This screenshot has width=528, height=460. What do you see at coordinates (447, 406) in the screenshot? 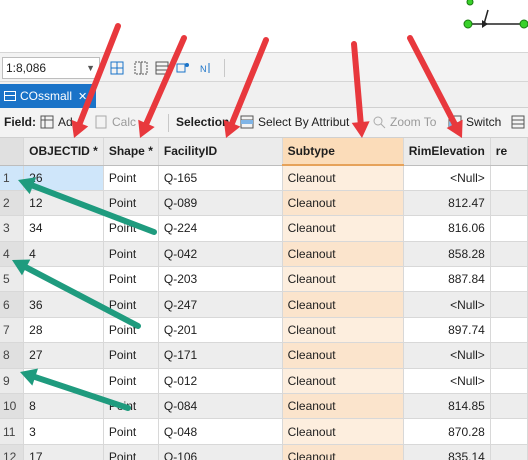
I see `cell-rim: 814.85` at bounding box center [447, 406].